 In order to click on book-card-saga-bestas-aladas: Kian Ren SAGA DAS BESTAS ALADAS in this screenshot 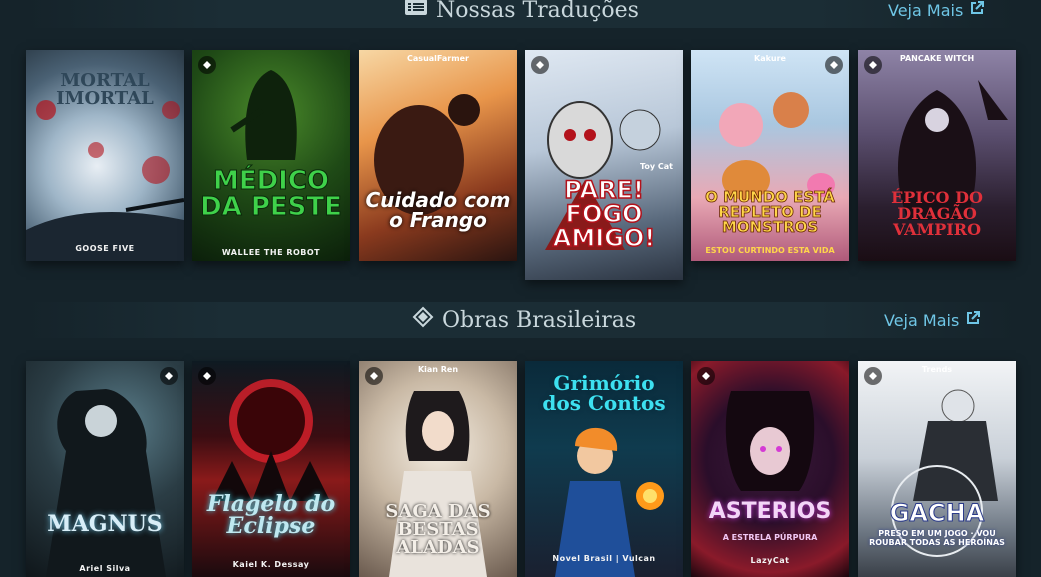, I will do `click(438, 469)`.